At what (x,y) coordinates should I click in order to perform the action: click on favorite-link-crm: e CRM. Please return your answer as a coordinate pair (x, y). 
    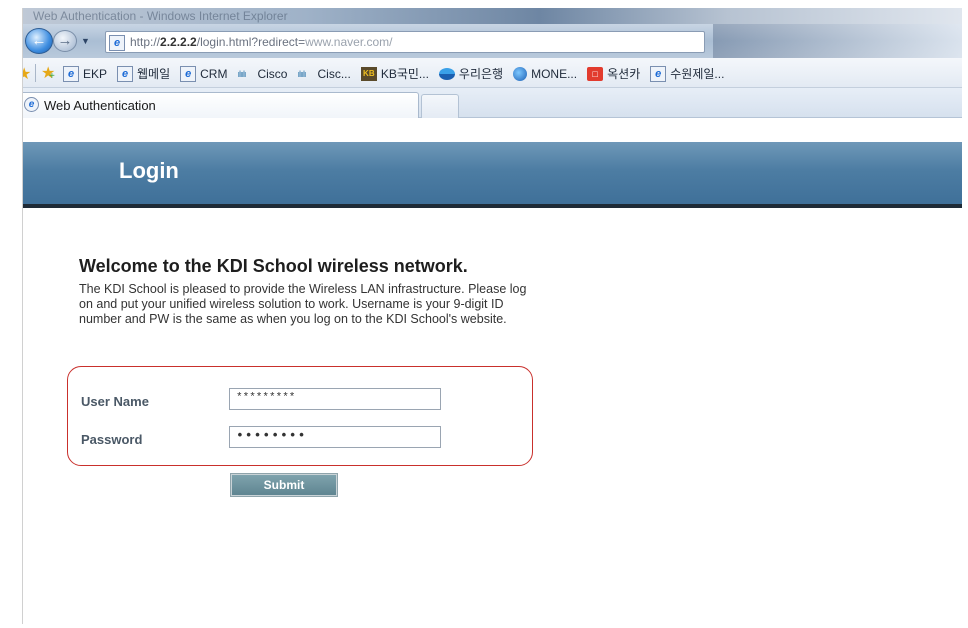
    Looking at the image, I should click on (203, 73).